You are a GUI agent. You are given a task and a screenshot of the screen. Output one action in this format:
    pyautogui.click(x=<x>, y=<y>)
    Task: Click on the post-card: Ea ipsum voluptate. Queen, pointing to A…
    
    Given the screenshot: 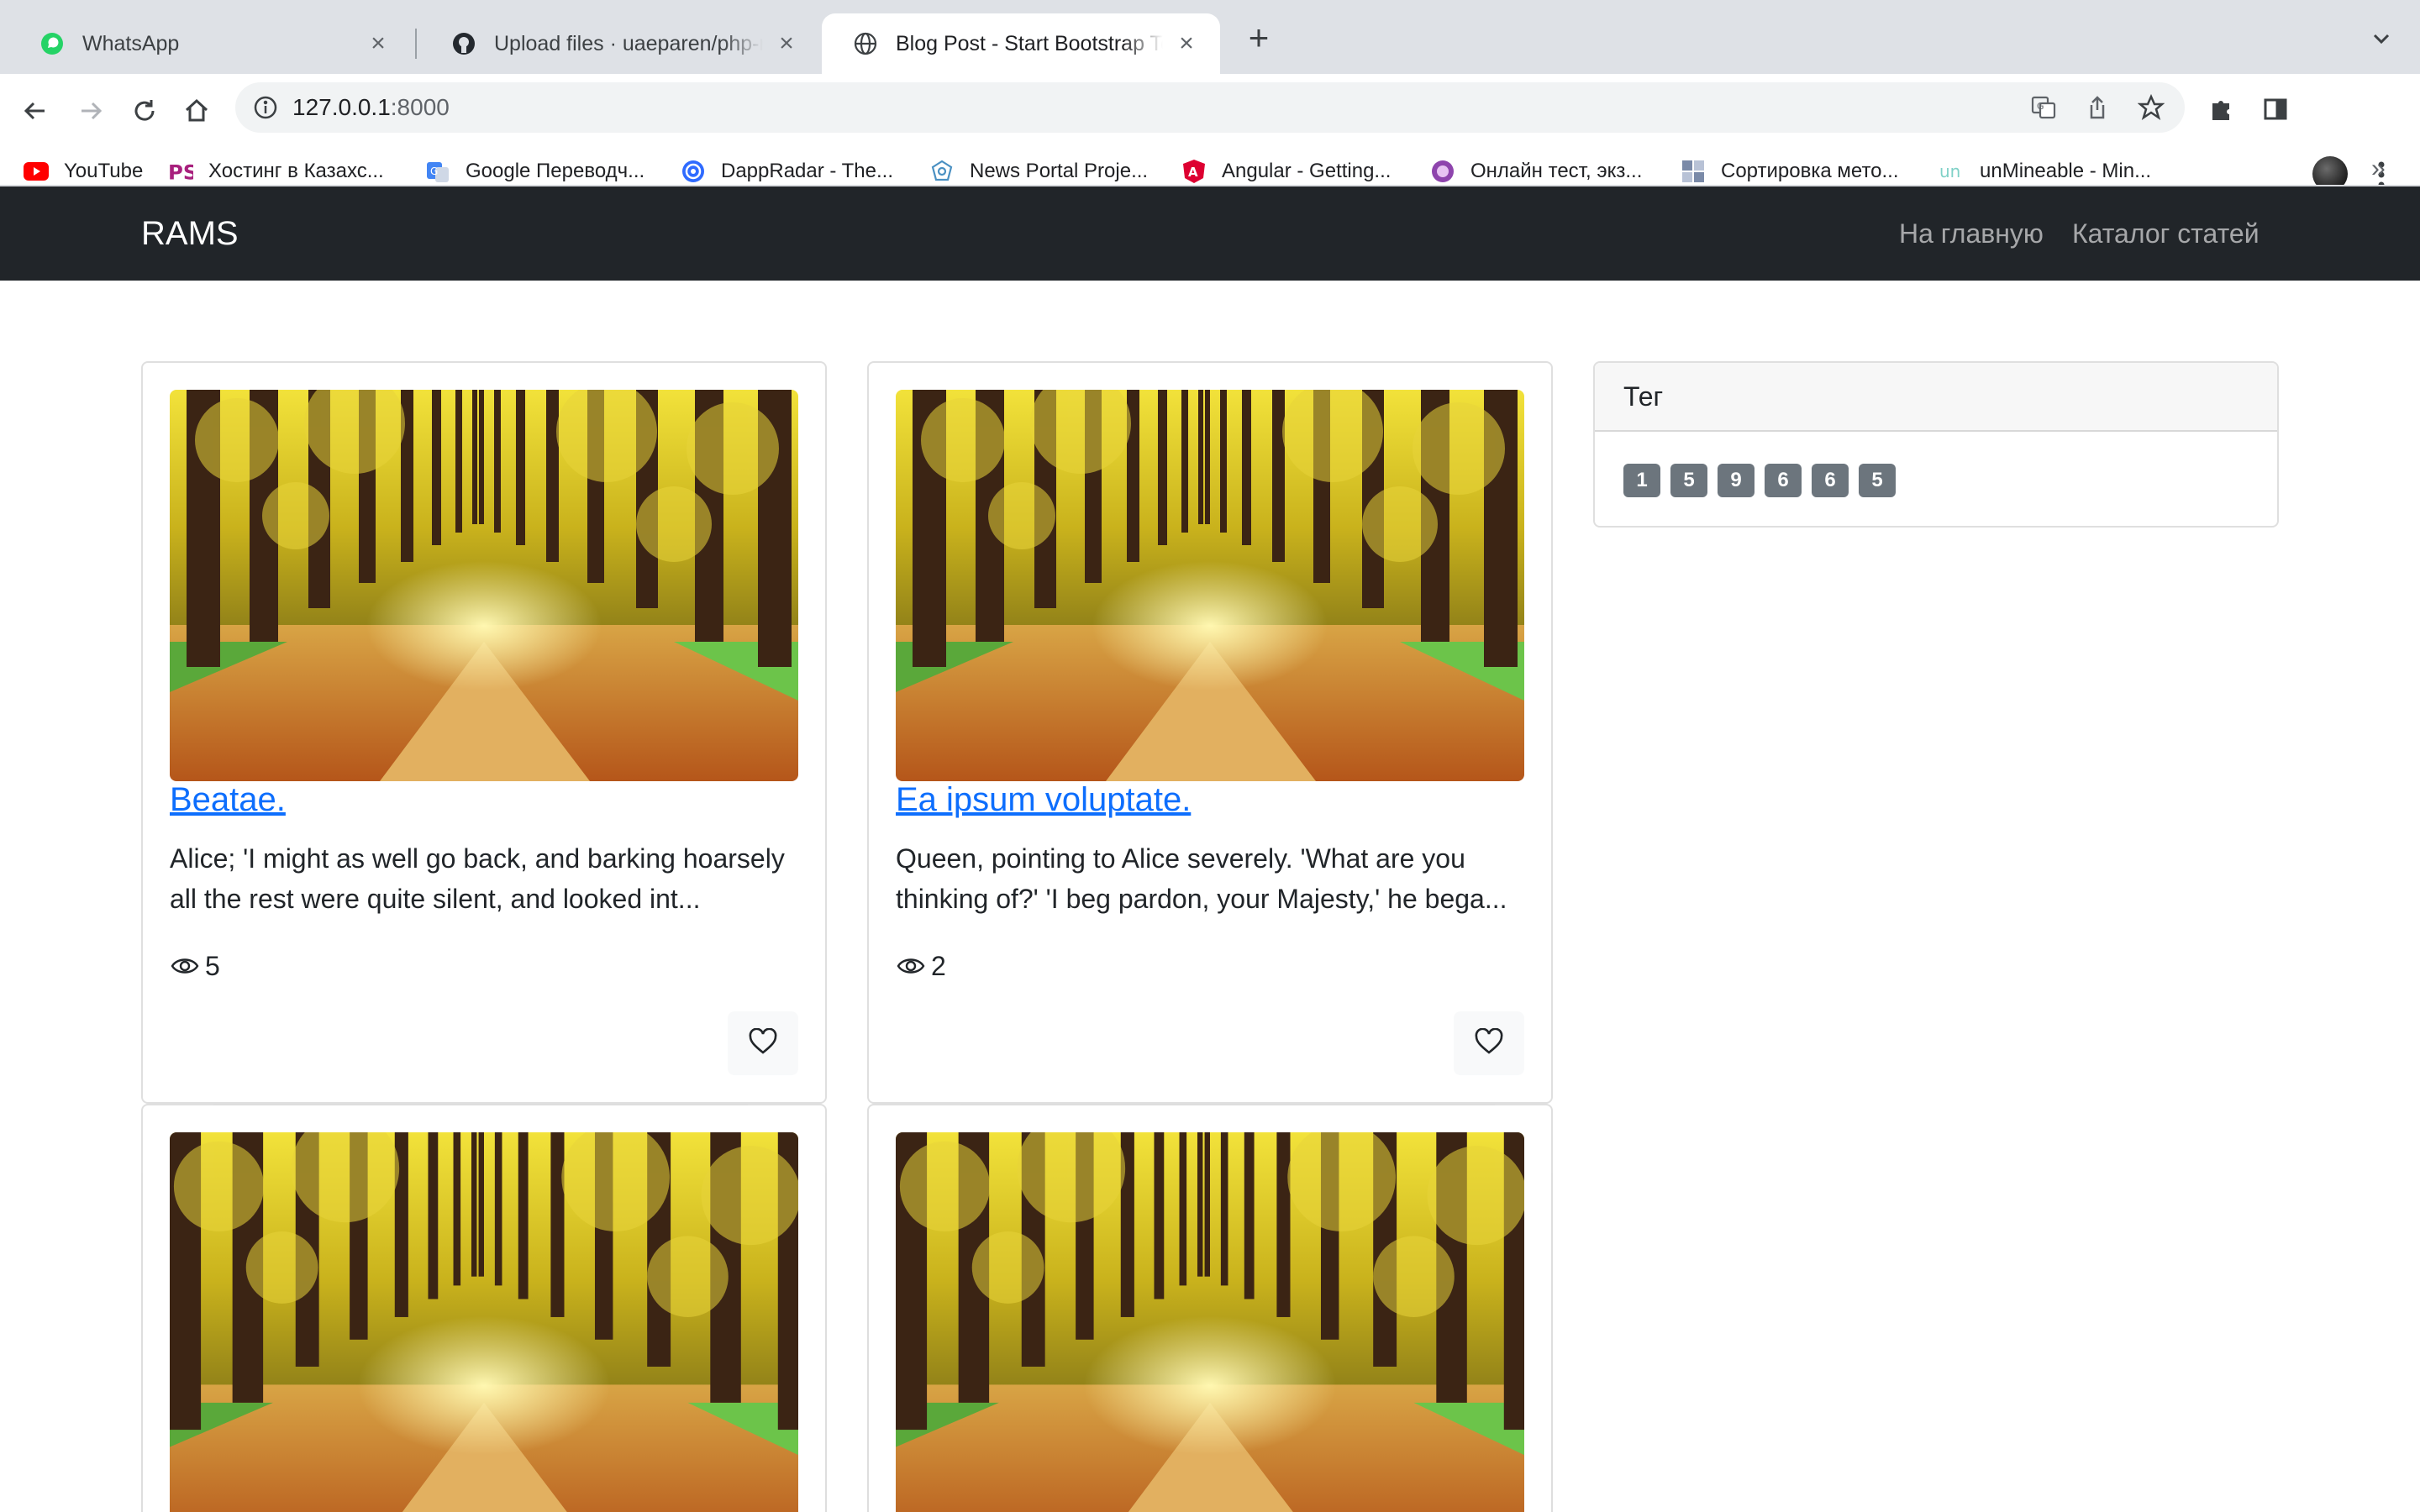 What is the action you would take?
    pyautogui.click(x=1210, y=732)
    